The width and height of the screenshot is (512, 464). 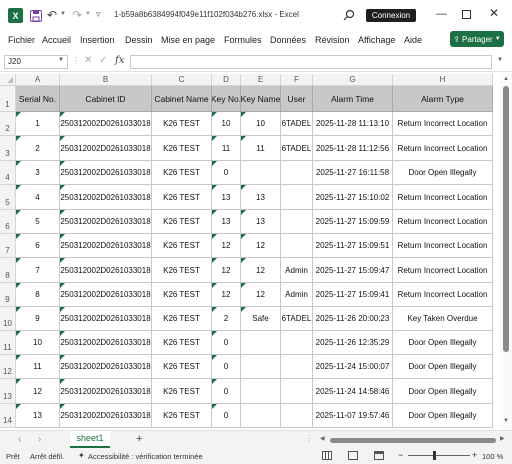 What do you see at coordinates (353, 343) in the screenshot?
I see `table-cell: 2025-11-26 12:35:29` at bounding box center [353, 343].